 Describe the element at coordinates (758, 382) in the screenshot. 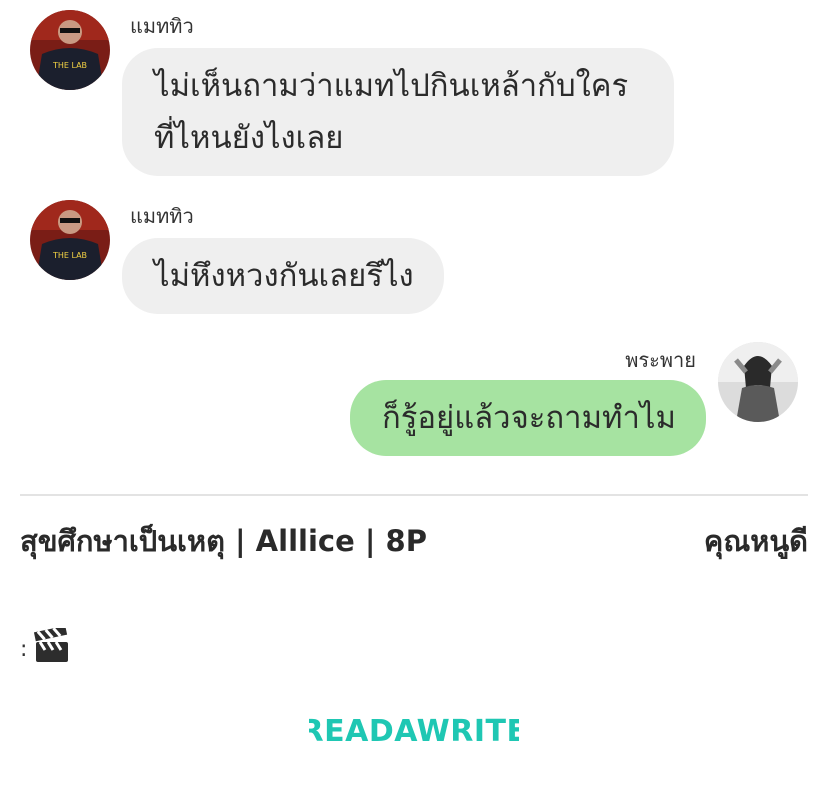

I see `avatar-praphai` at that location.